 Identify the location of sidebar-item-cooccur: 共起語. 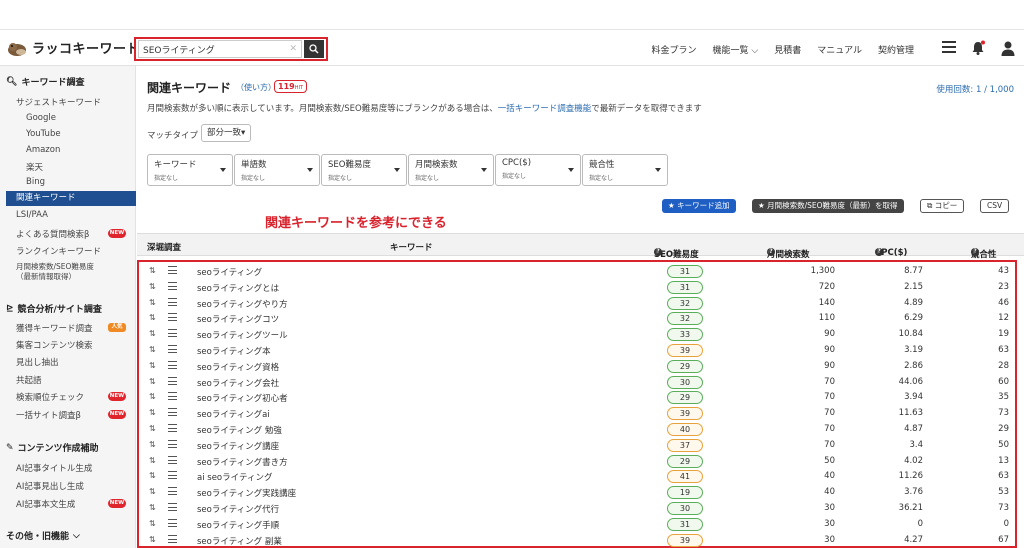
(29, 380).